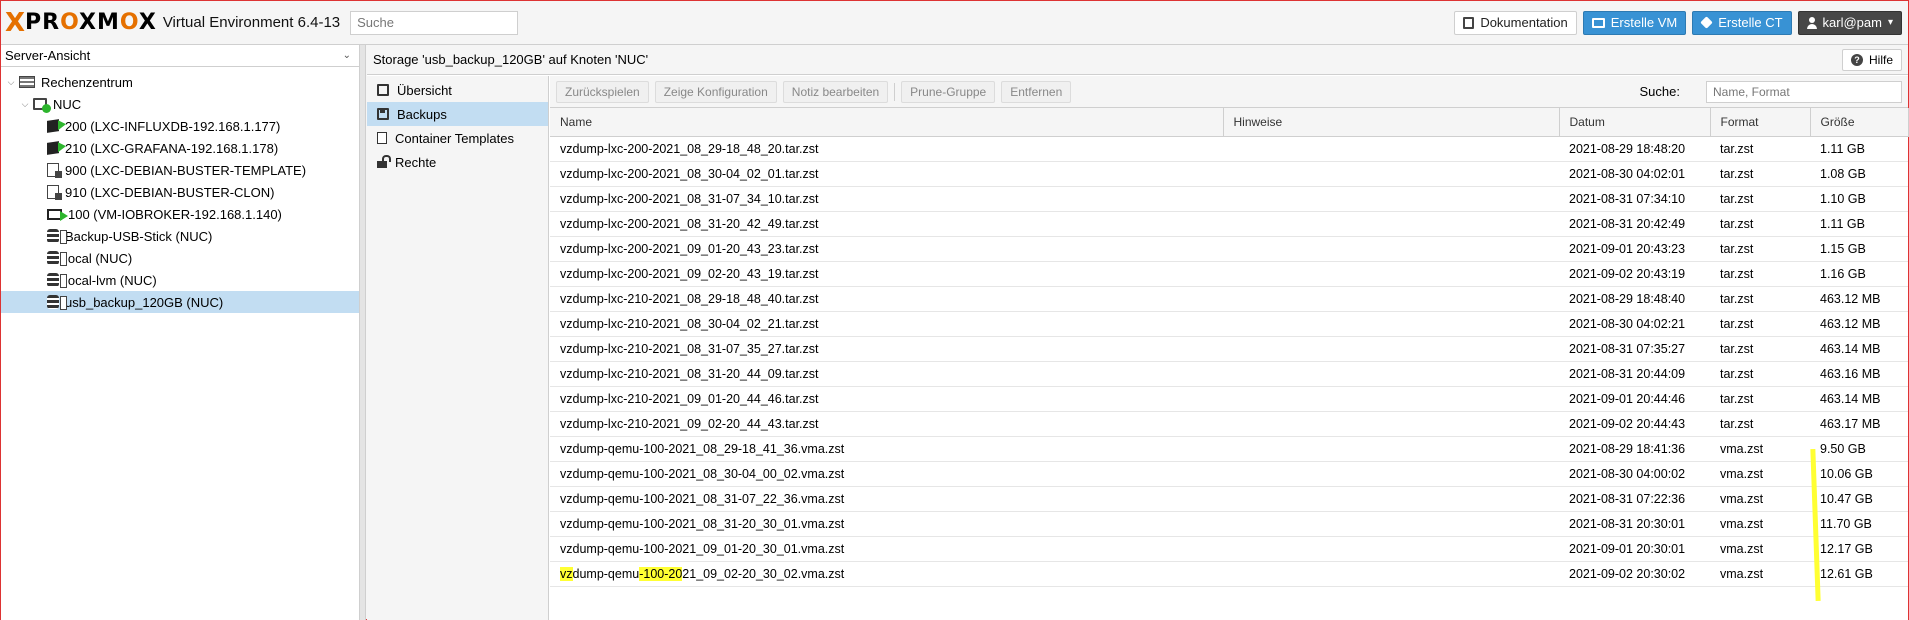 The width and height of the screenshot is (1909, 620). Describe the element at coordinates (948, 91) in the screenshot. I see `prune-group-button: Prune-Gruppe` at that location.